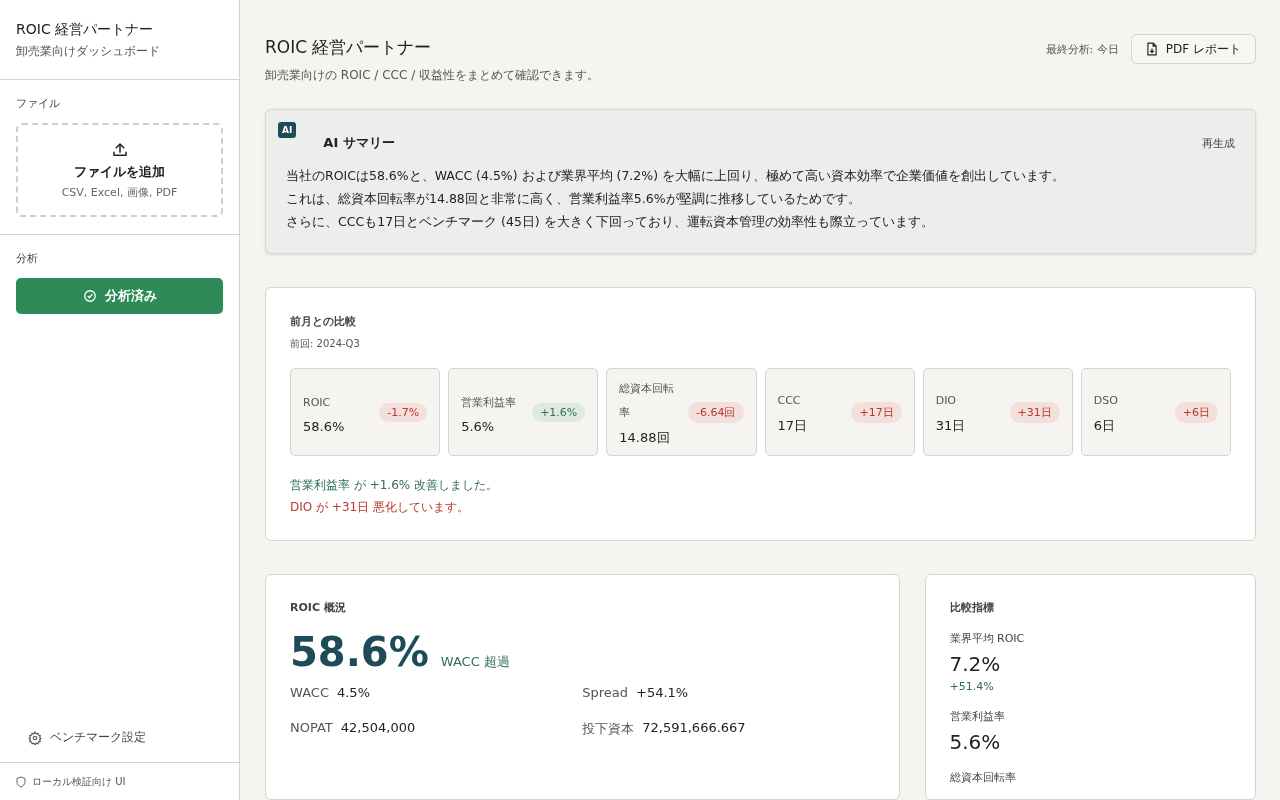  What do you see at coordinates (645, 438) in the screenshot?
I see `metric-value: 14.88回` at bounding box center [645, 438].